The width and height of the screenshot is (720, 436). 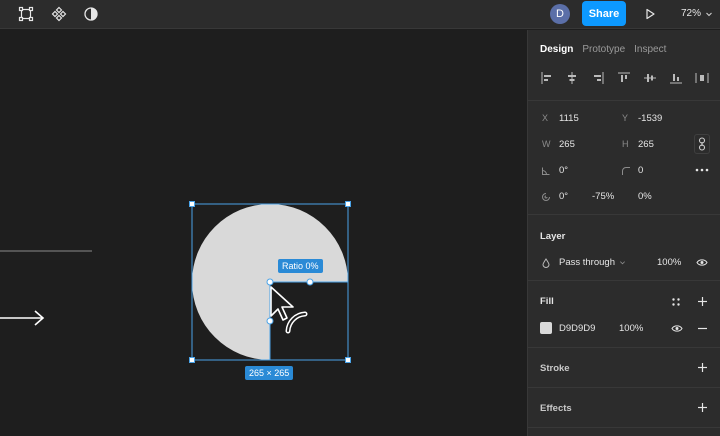 I want to click on fill-hex-input: D9D9D9, so click(x=577, y=328).